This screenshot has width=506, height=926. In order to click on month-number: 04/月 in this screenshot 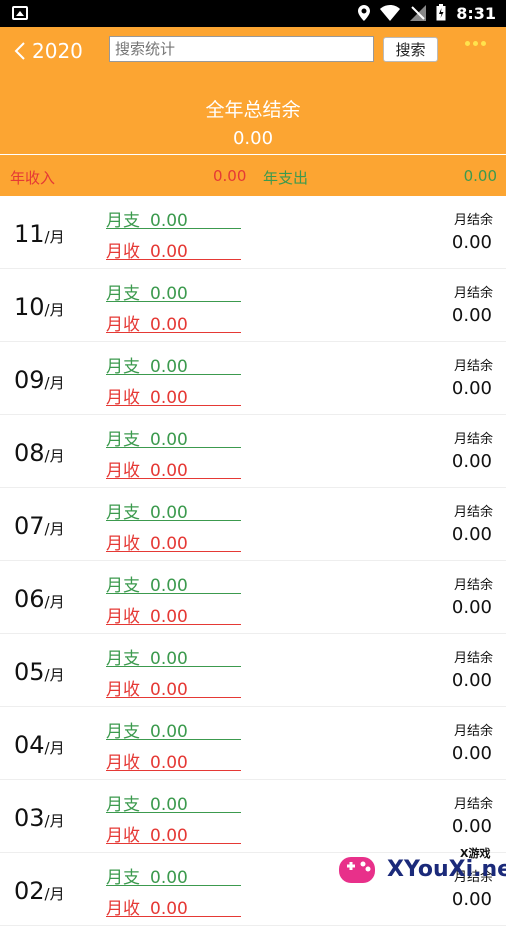, I will do `click(39, 745)`.